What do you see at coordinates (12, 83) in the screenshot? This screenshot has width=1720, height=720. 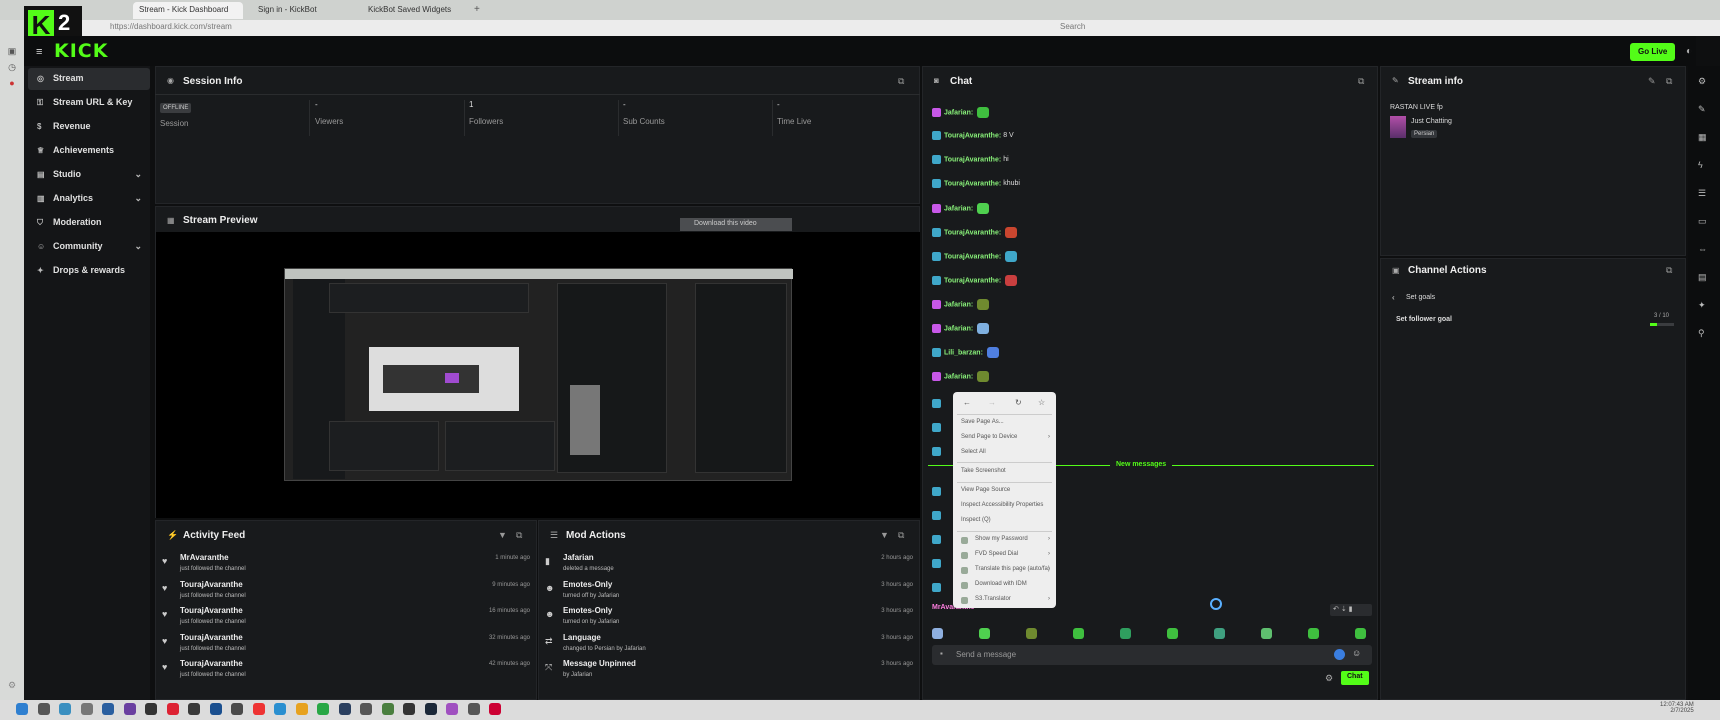 I see `extension-icon: ●` at bounding box center [12, 83].